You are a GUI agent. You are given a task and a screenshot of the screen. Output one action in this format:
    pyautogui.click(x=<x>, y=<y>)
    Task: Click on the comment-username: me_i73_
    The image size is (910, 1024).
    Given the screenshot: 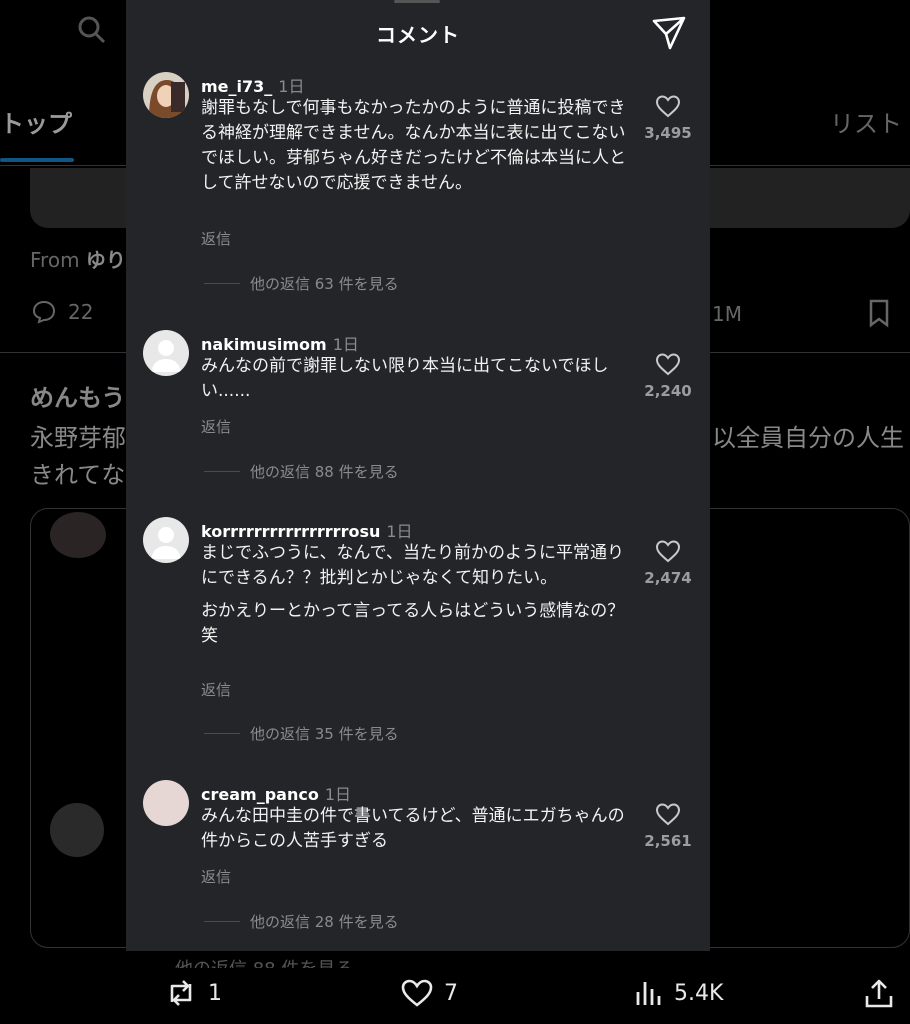 What is the action you would take?
    pyautogui.click(x=236, y=86)
    